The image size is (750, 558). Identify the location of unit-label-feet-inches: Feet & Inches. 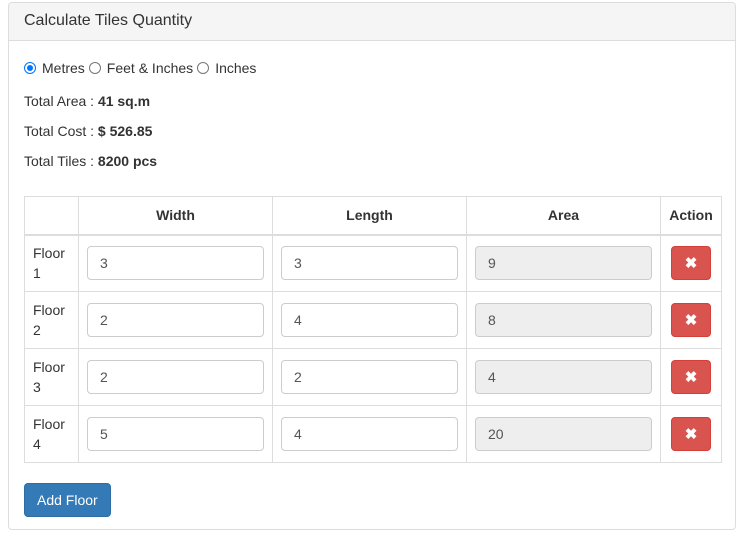
(150, 68).